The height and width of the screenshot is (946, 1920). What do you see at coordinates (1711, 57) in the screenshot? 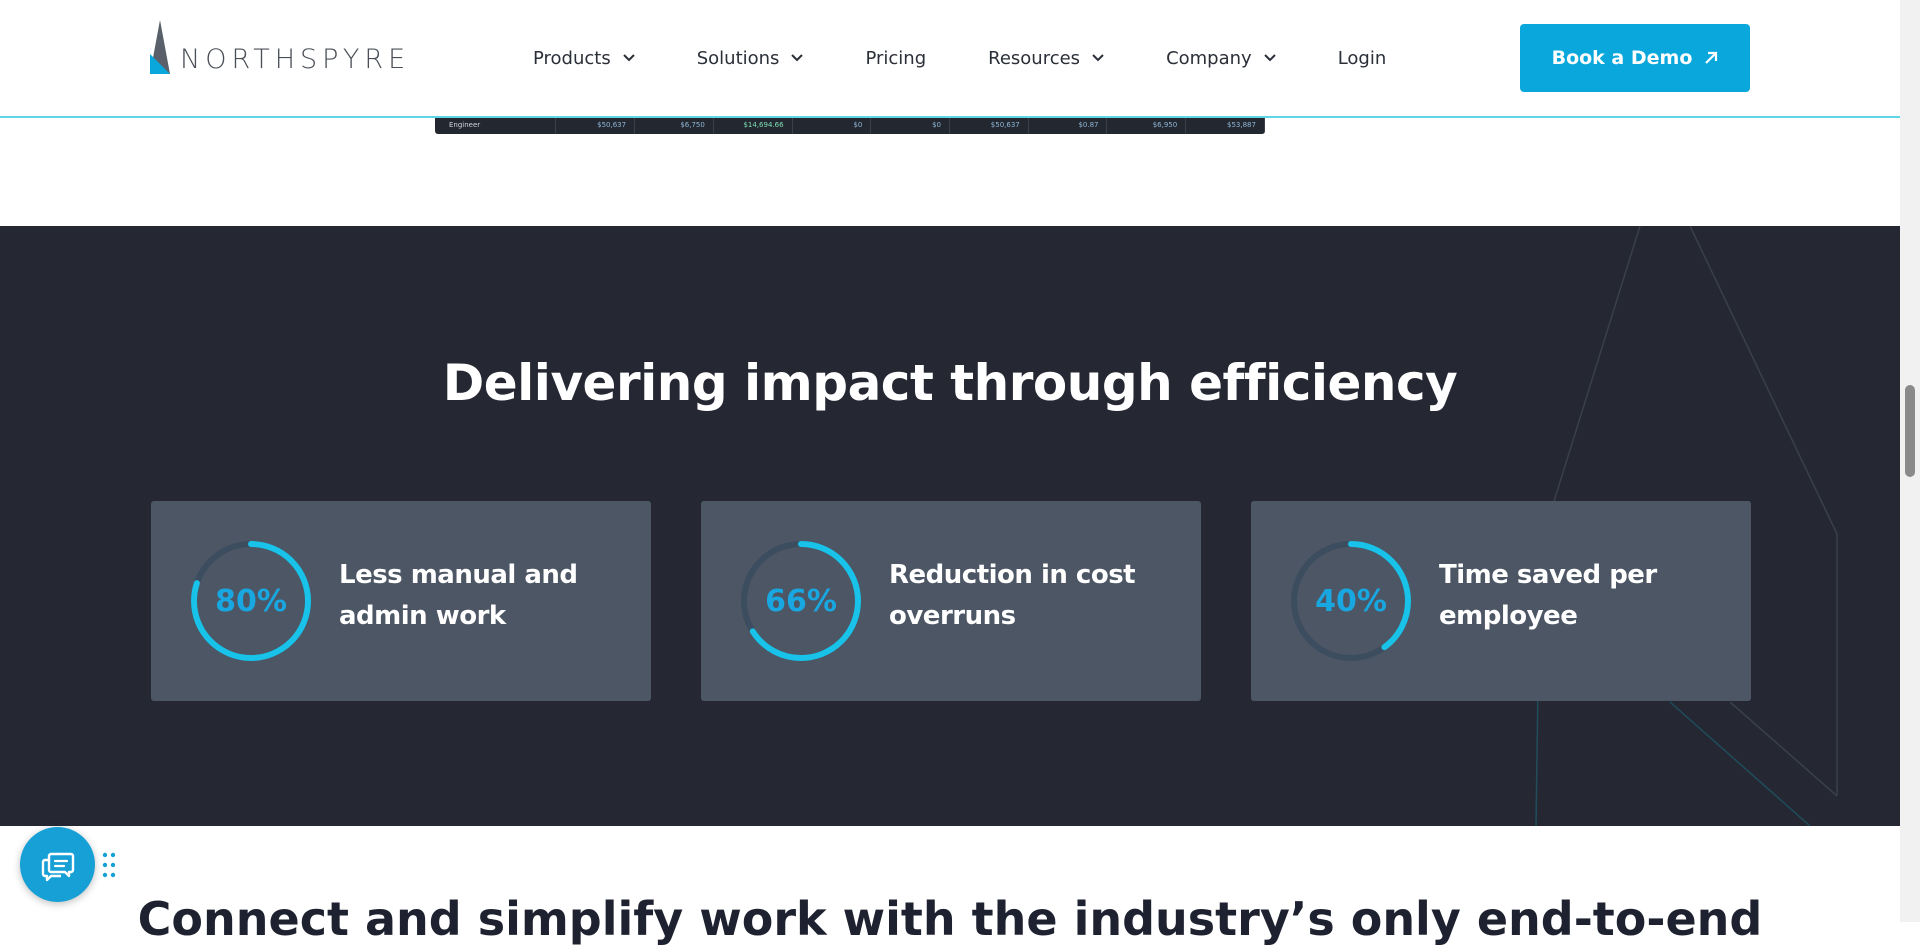
I see `arrow-up-right-icon` at bounding box center [1711, 57].